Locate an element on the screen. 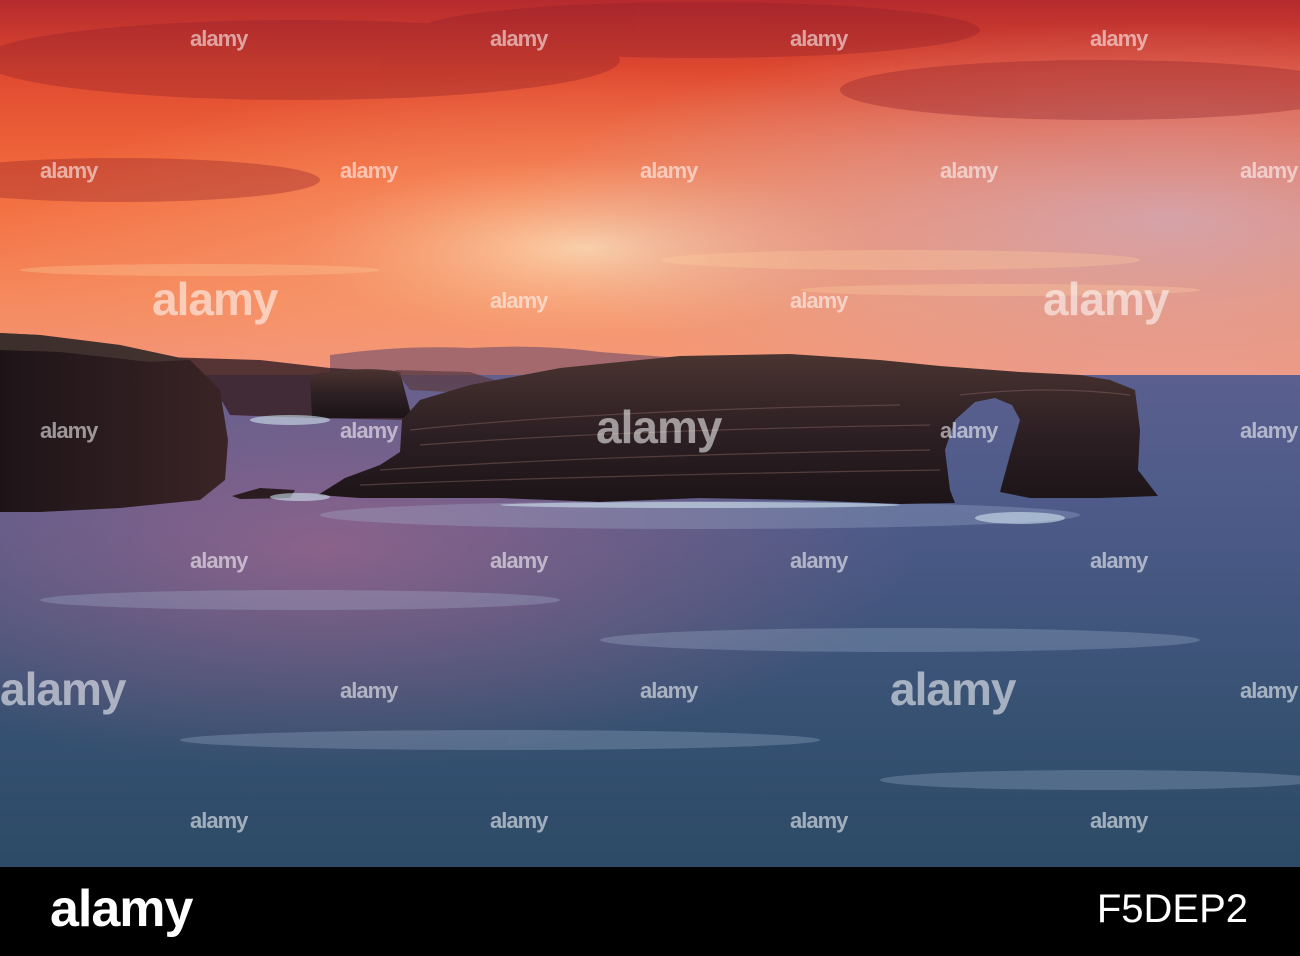 The height and width of the screenshot is (956, 1300). alamy-logo: alamy is located at coordinates (121, 909).